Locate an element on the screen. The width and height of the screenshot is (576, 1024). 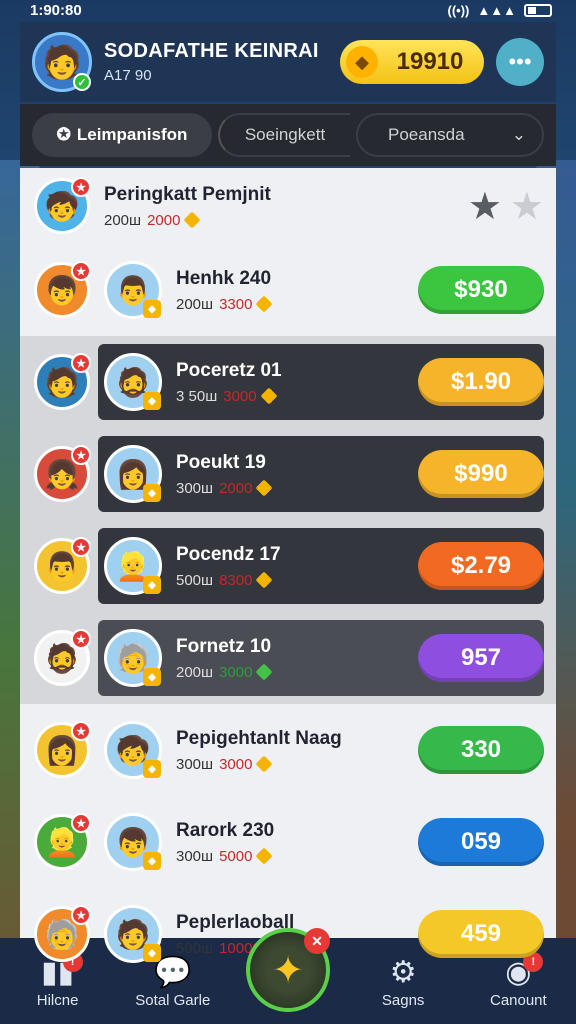
opponent-avatar: 🧒 ◆ is located at coordinates (133, 750).